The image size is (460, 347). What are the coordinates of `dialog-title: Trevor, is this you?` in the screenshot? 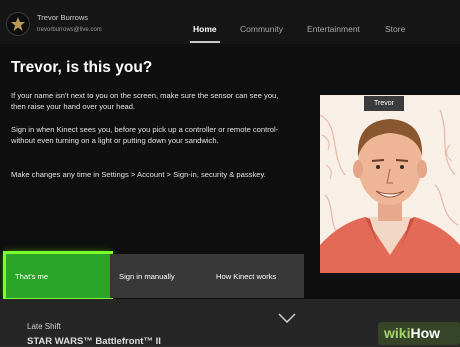 It's located at (82, 67).